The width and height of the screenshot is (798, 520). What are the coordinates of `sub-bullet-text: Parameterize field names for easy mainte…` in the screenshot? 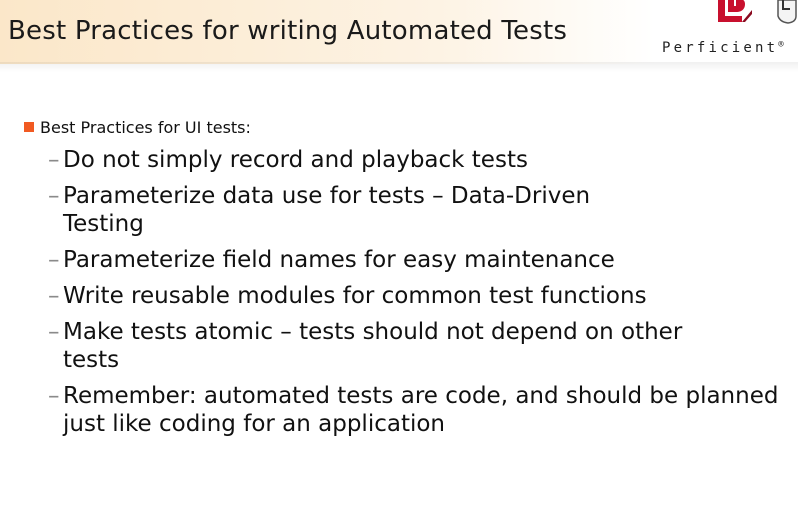 It's located at (339, 260).